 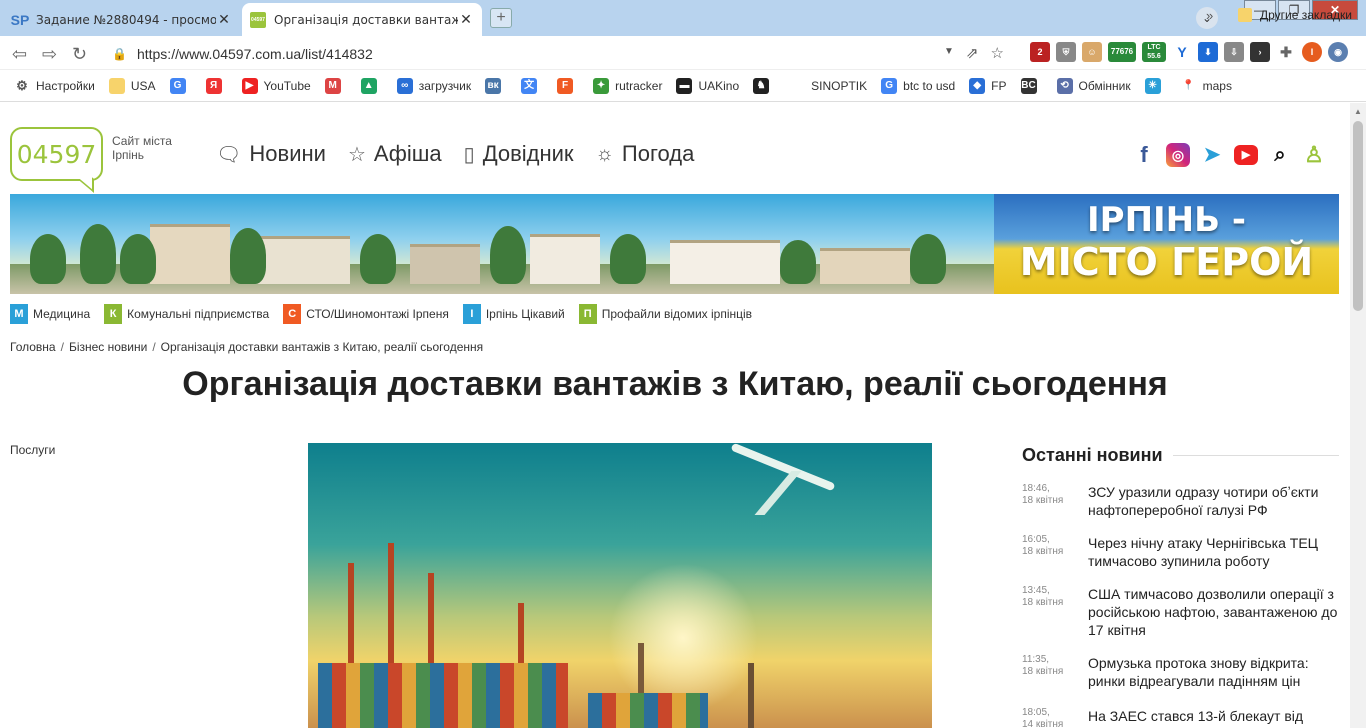 I want to click on nav-label: Довідник, so click(x=528, y=153).